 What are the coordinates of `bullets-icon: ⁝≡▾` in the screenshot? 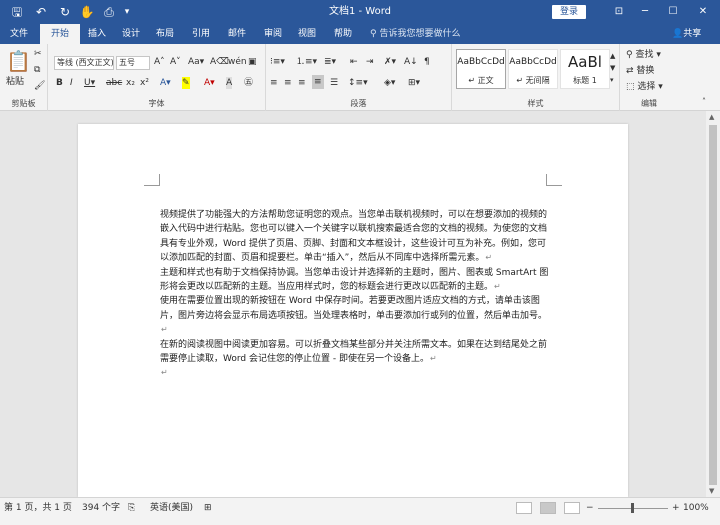 It's located at (277, 62).